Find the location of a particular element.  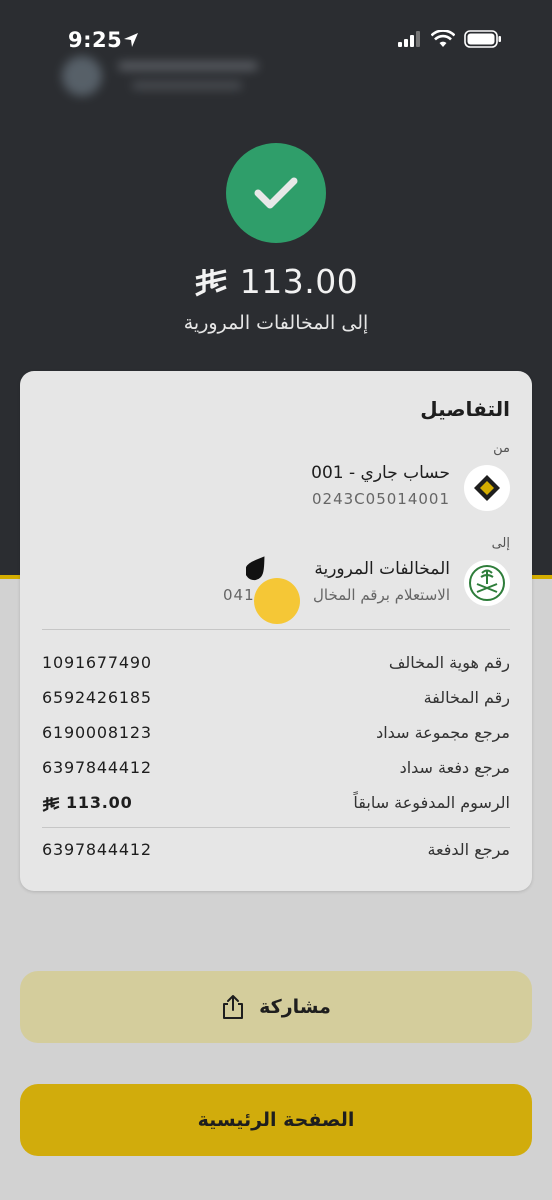

recipient-label: إلى المخالفات المرورية is located at coordinates (276, 323).